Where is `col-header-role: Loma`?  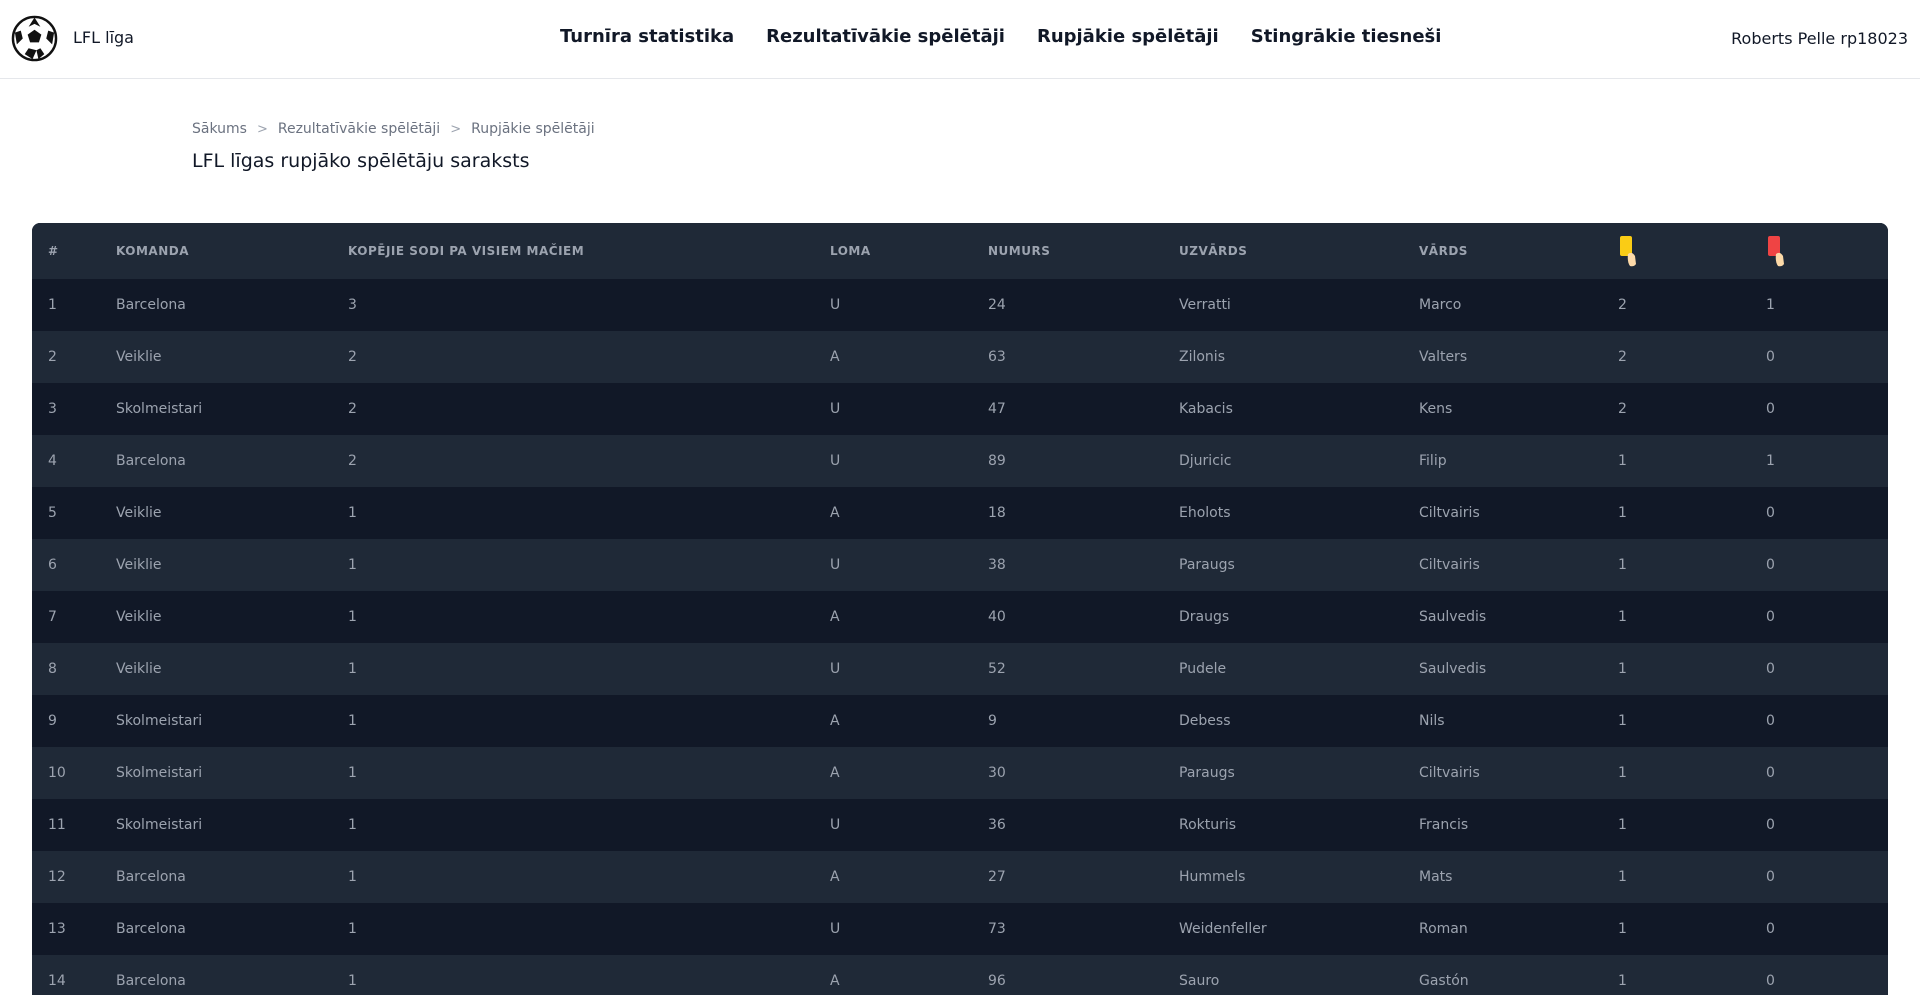 col-header-role: Loma is located at coordinates (893, 251).